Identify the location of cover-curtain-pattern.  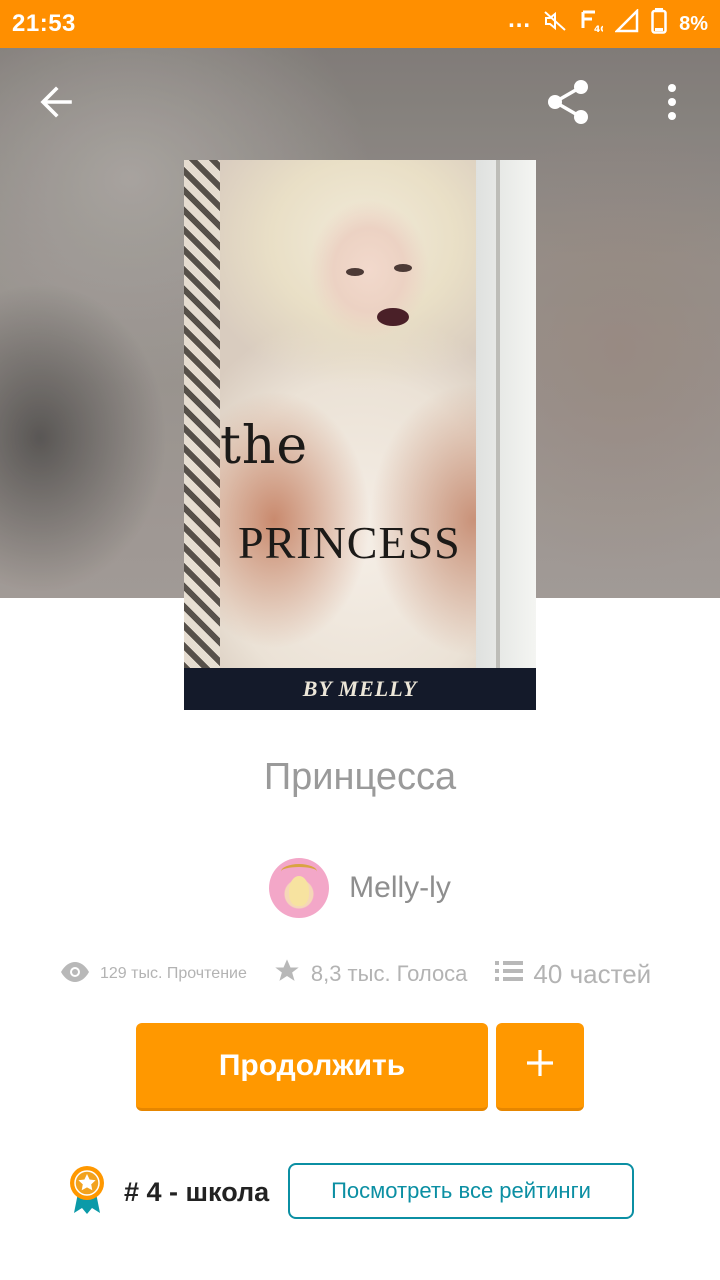
(202, 415).